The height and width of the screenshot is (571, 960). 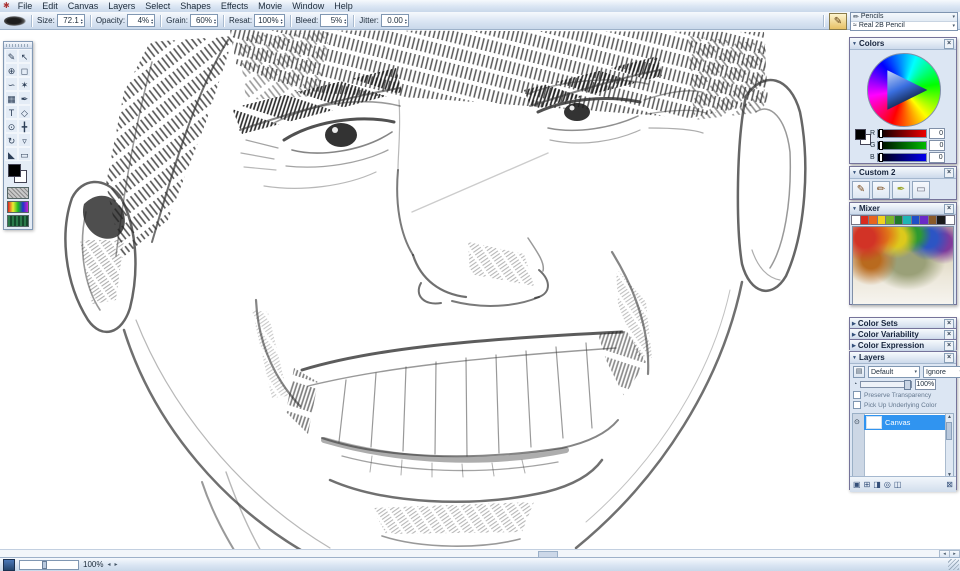 I want to click on size-input: 72.1 ▴ ▾, so click(x=70, y=20).